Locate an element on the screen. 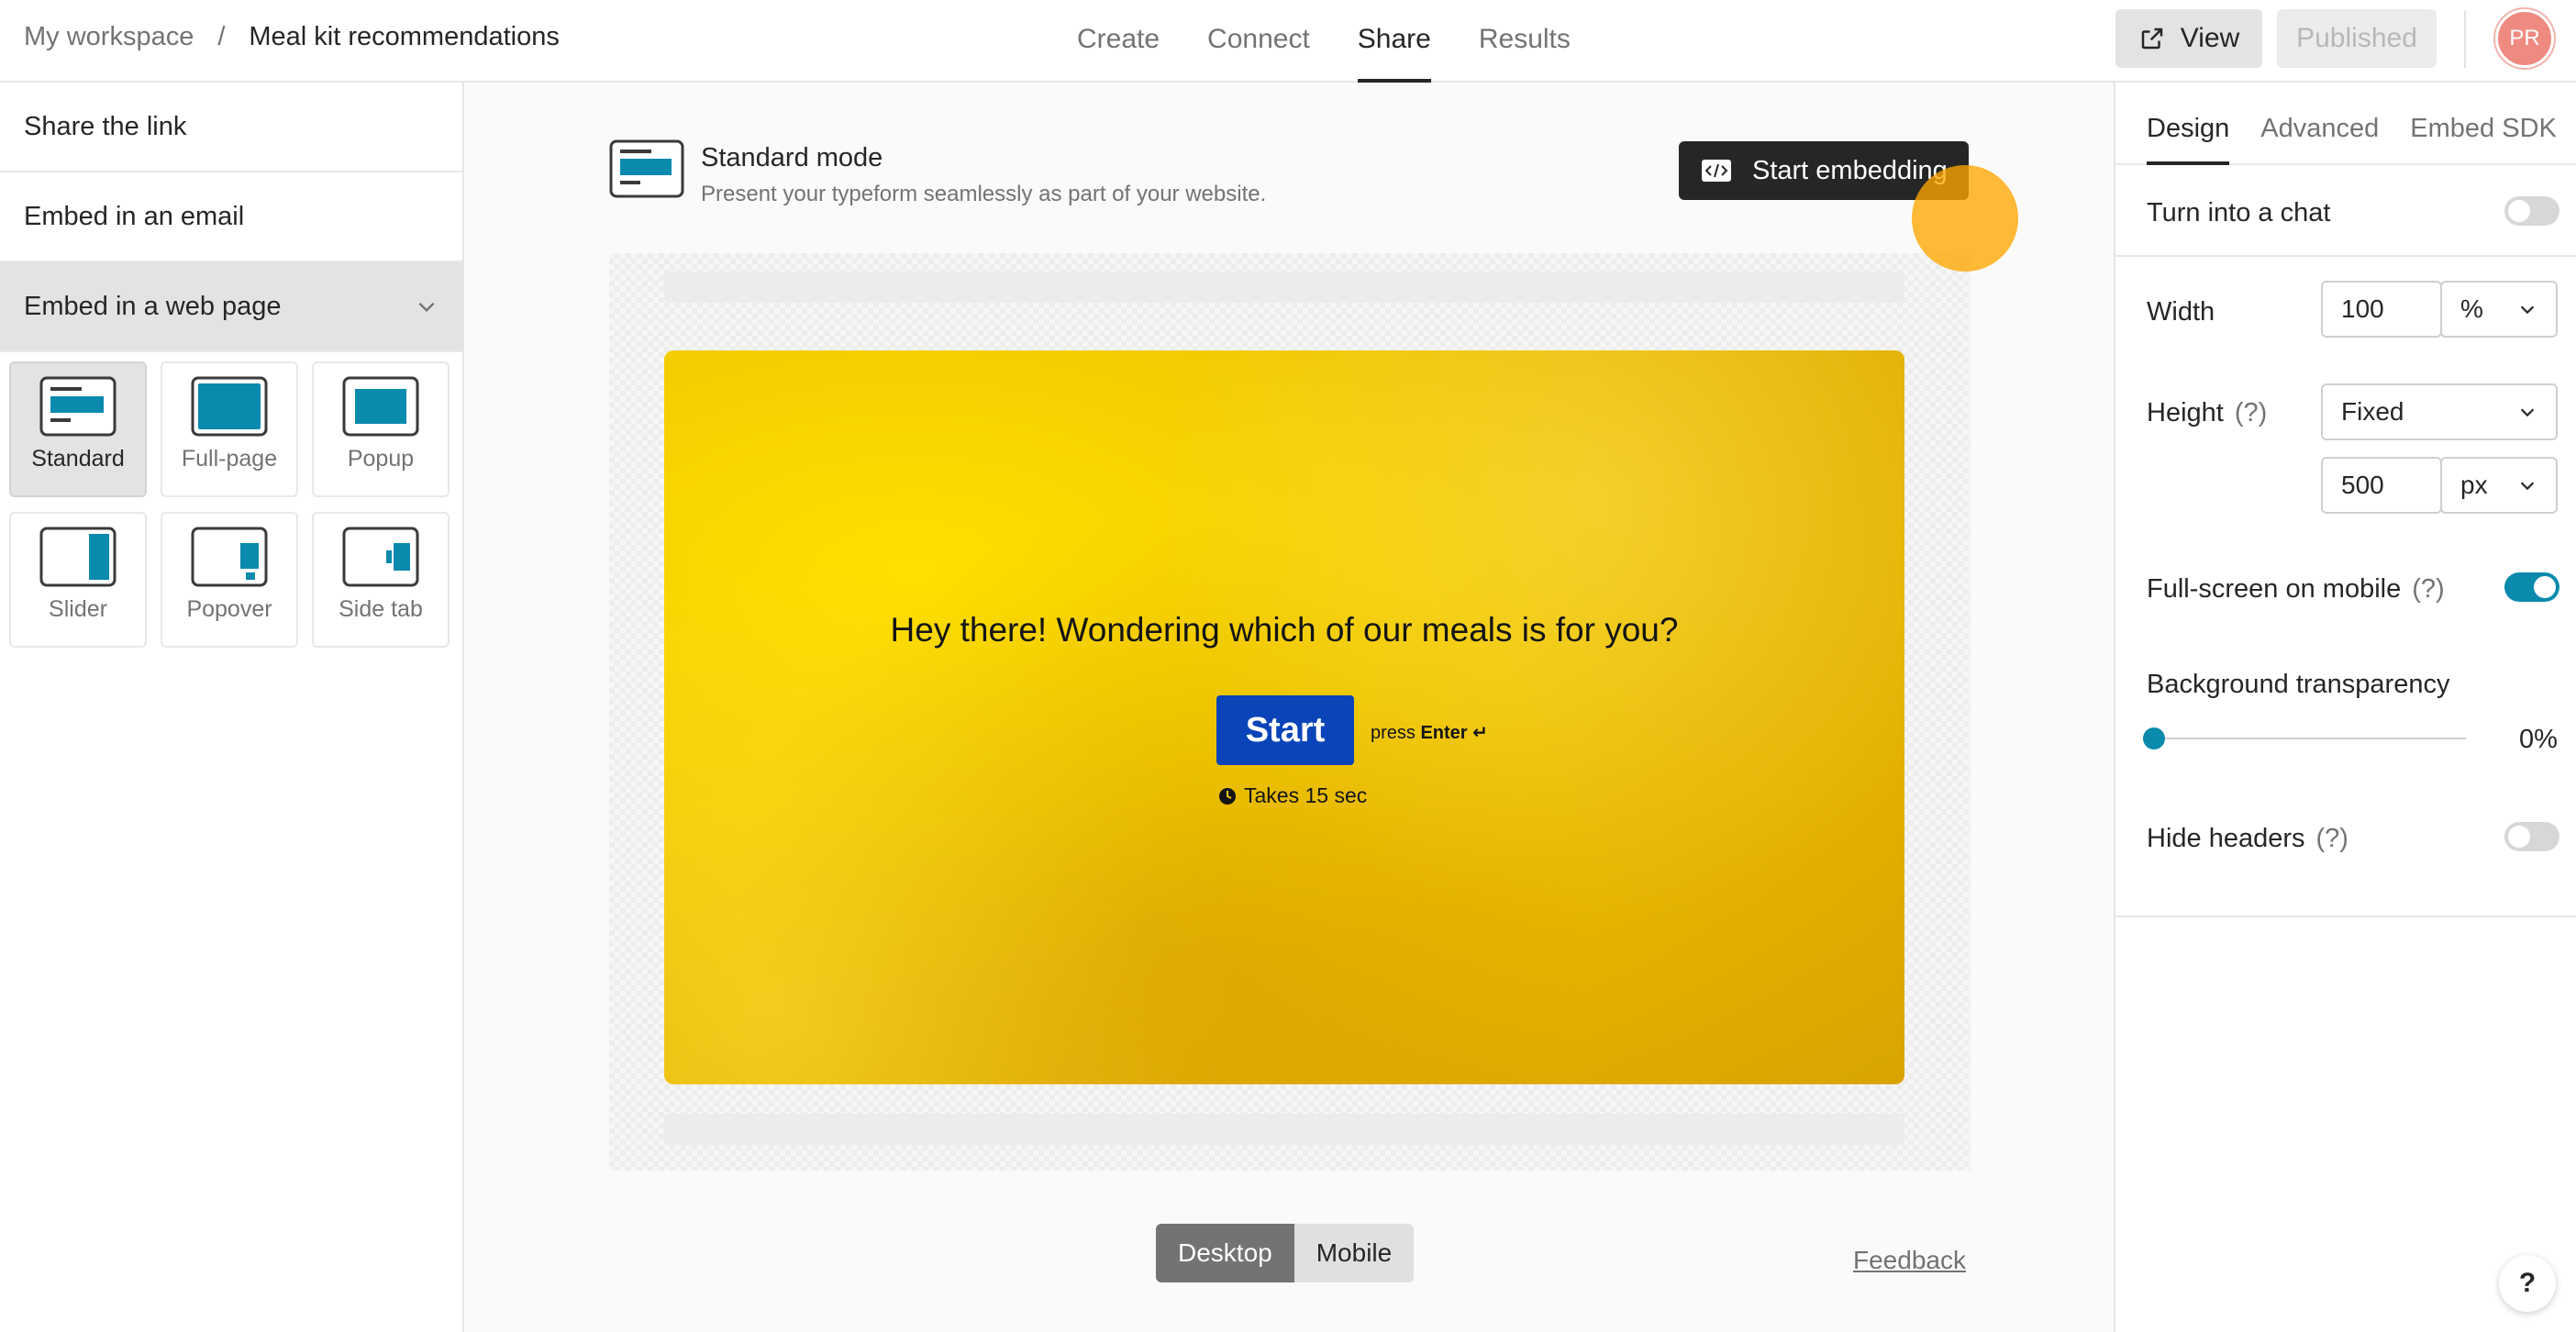 Image resolution: width=2576 pixels, height=1332 pixels. full-page-mode-icon is located at coordinates (229, 406).